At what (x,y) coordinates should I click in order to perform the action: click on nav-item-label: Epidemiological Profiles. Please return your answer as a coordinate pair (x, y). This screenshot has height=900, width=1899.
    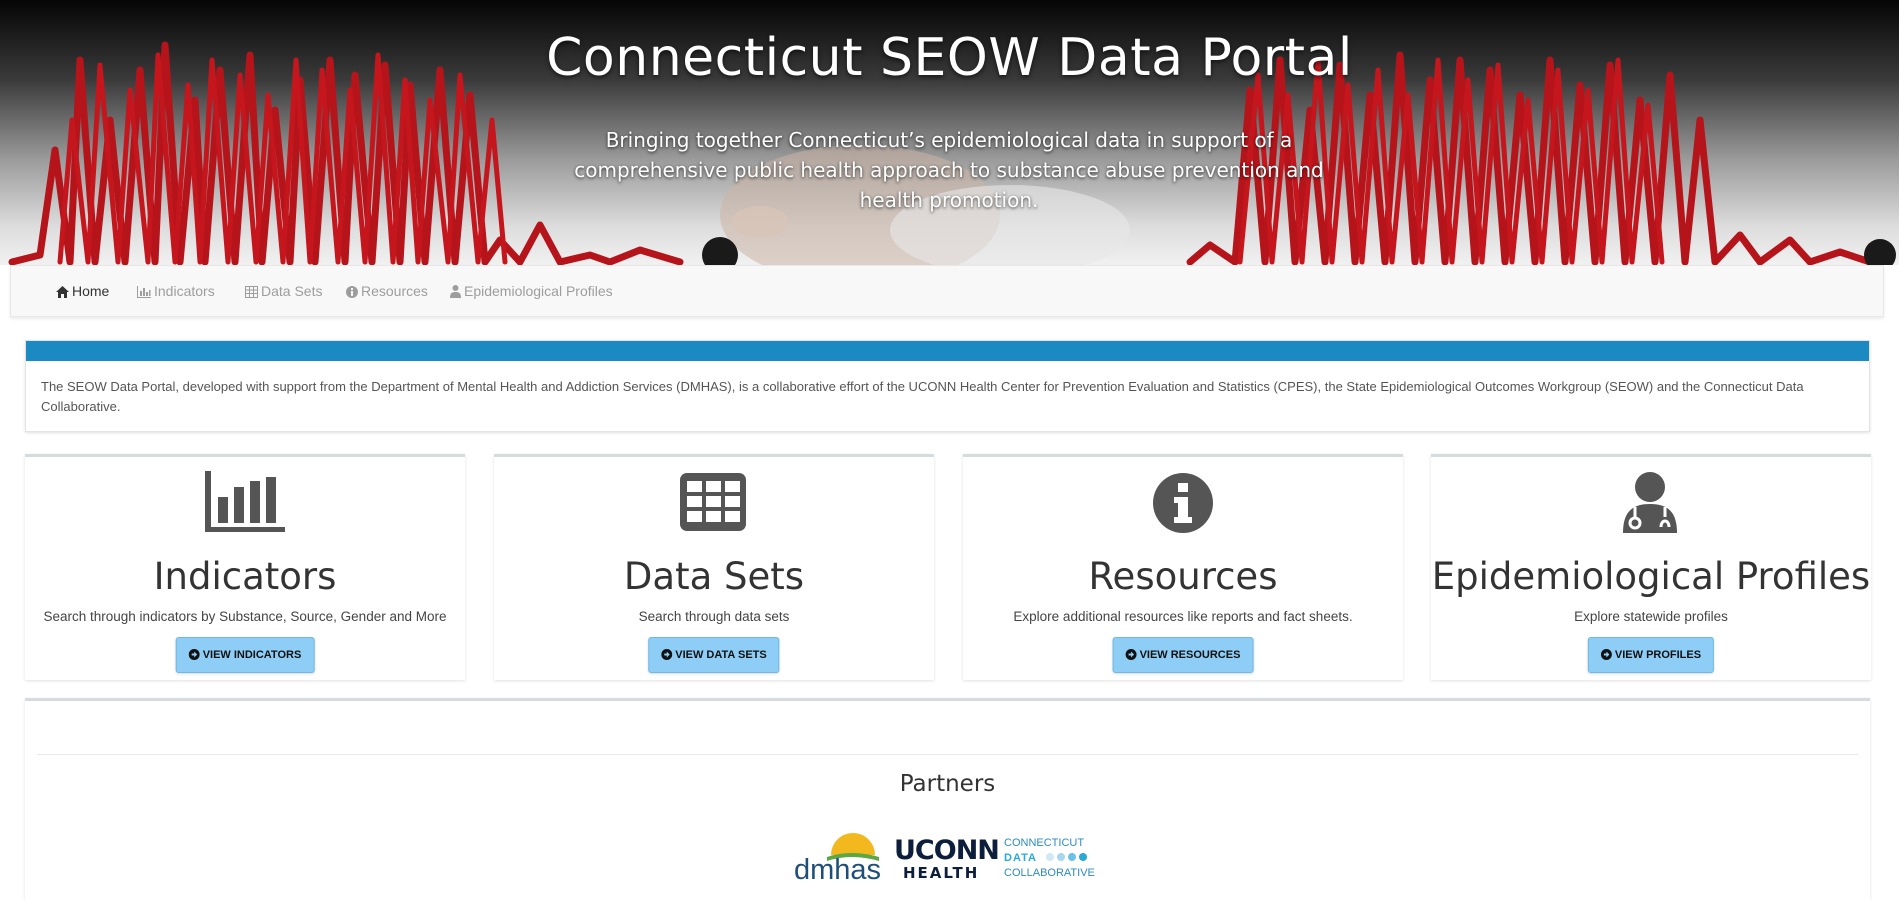
    Looking at the image, I should click on (538, 291).